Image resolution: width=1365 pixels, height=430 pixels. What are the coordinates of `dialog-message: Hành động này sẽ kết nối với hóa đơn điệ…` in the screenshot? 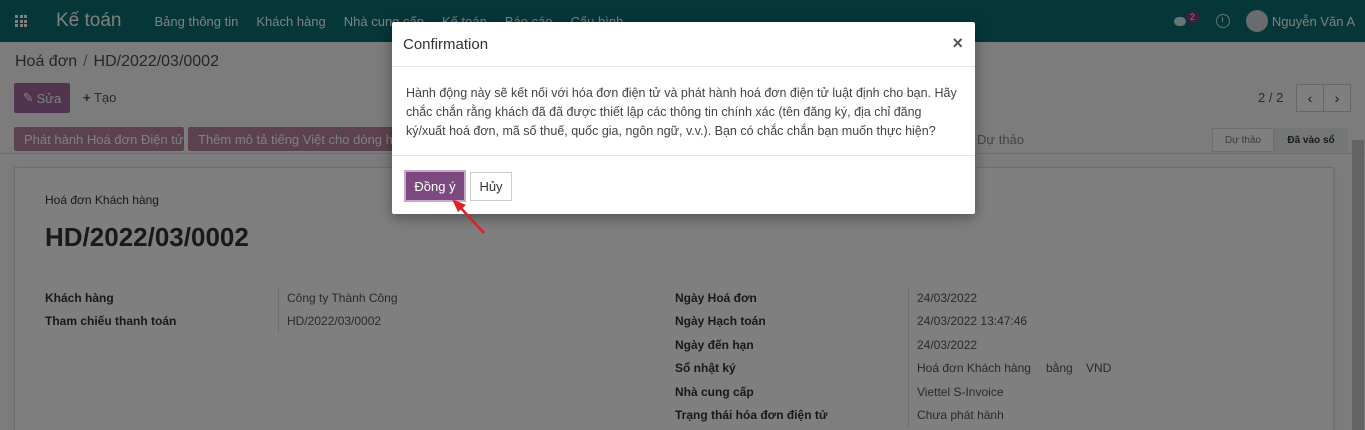 It's located at (681, 112).